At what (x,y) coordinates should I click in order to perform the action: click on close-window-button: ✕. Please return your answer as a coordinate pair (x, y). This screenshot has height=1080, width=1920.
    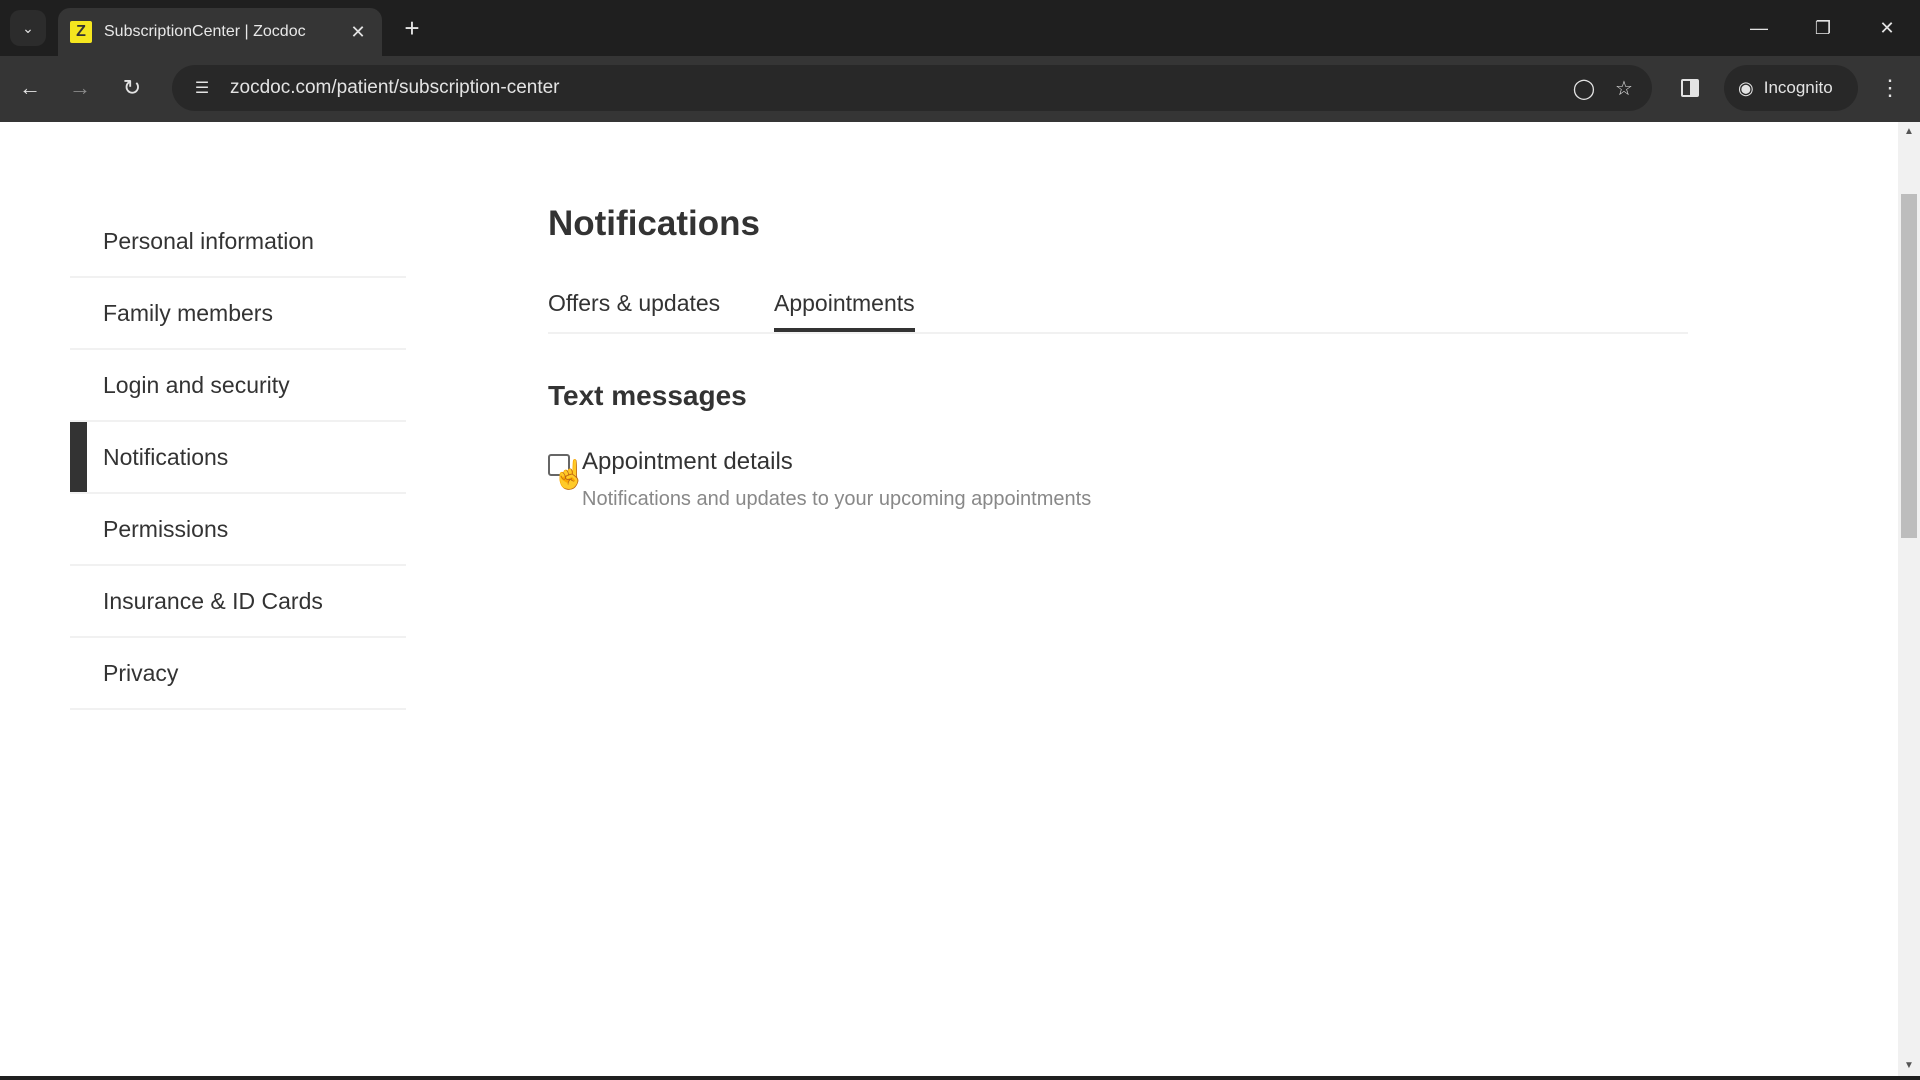
    Looking at the image, I should click on (1887, 28).